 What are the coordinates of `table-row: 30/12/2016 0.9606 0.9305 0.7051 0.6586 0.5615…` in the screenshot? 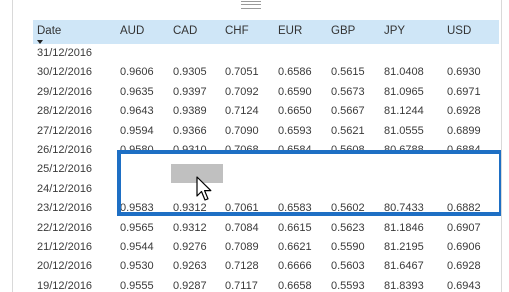 It's located at (266, 72).